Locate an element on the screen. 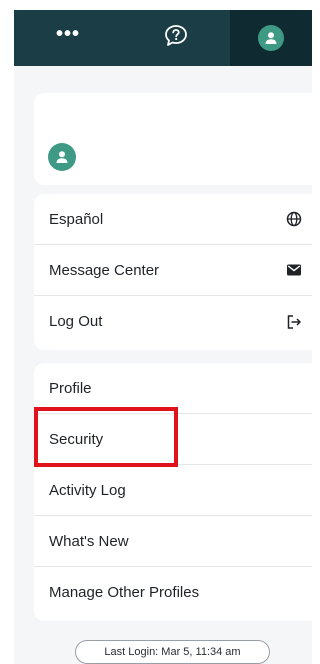 Image resolution: width=320 pixels, height=664 pixels. menu-item-label: Profile is located at coordinates (70, 388).